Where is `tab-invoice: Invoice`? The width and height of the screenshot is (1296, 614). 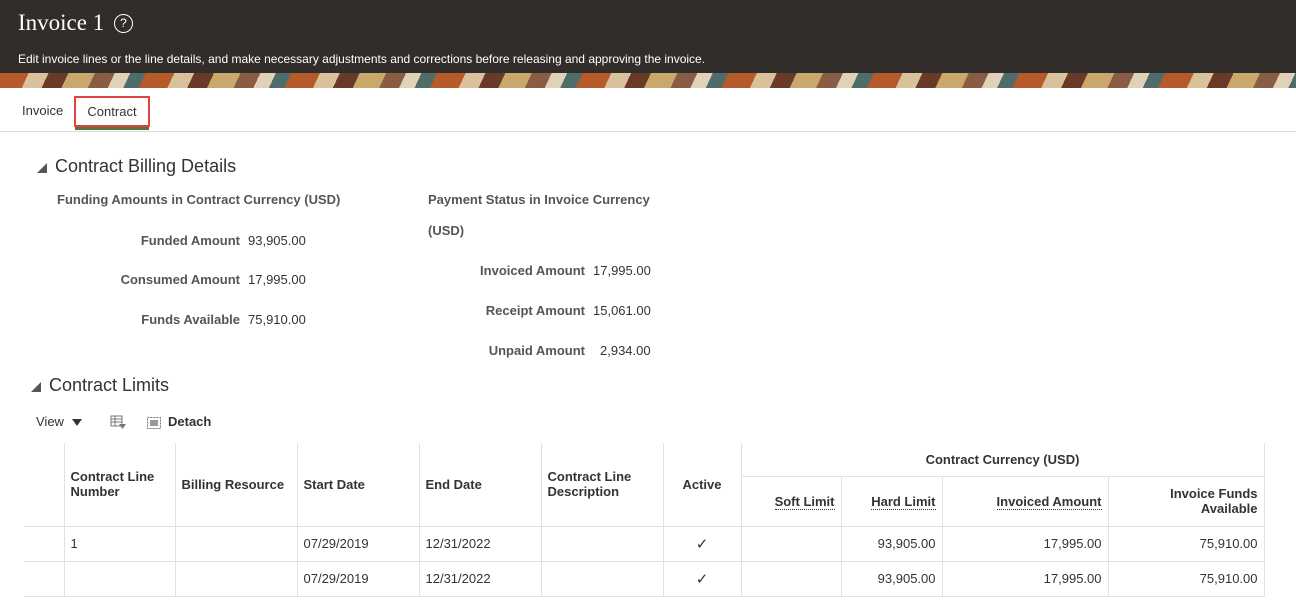
tab-invoice: Invoice is located at coordinates (42, 110).